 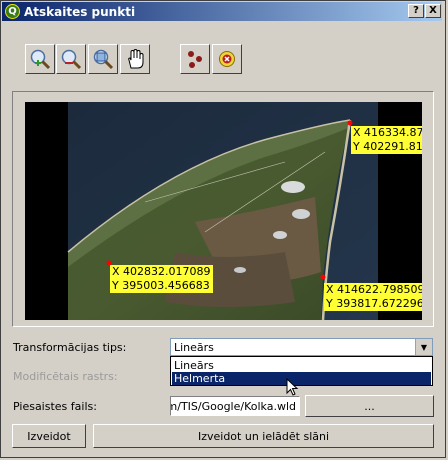 I want to click on link-file-input: oam/TIS/Google/Kolka.wld, so click(x=235, y=406).